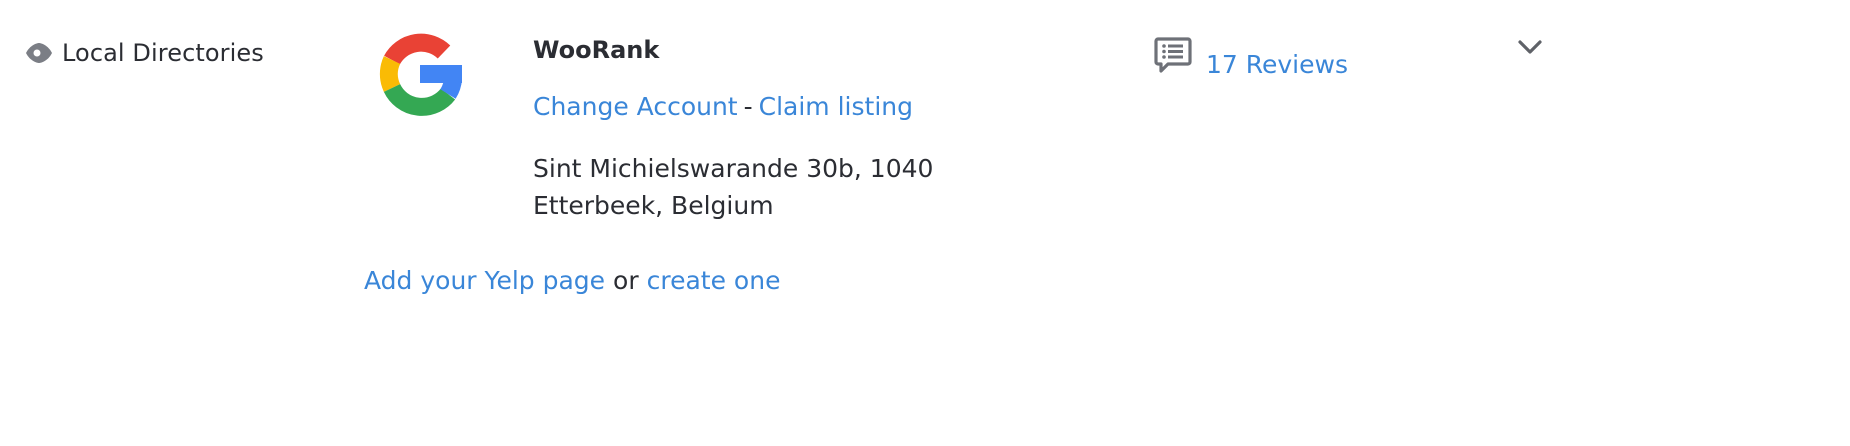  Describe the element at coordinates (635, 106) in the screenshot. I see `change-account-link: Change Account` at that location.